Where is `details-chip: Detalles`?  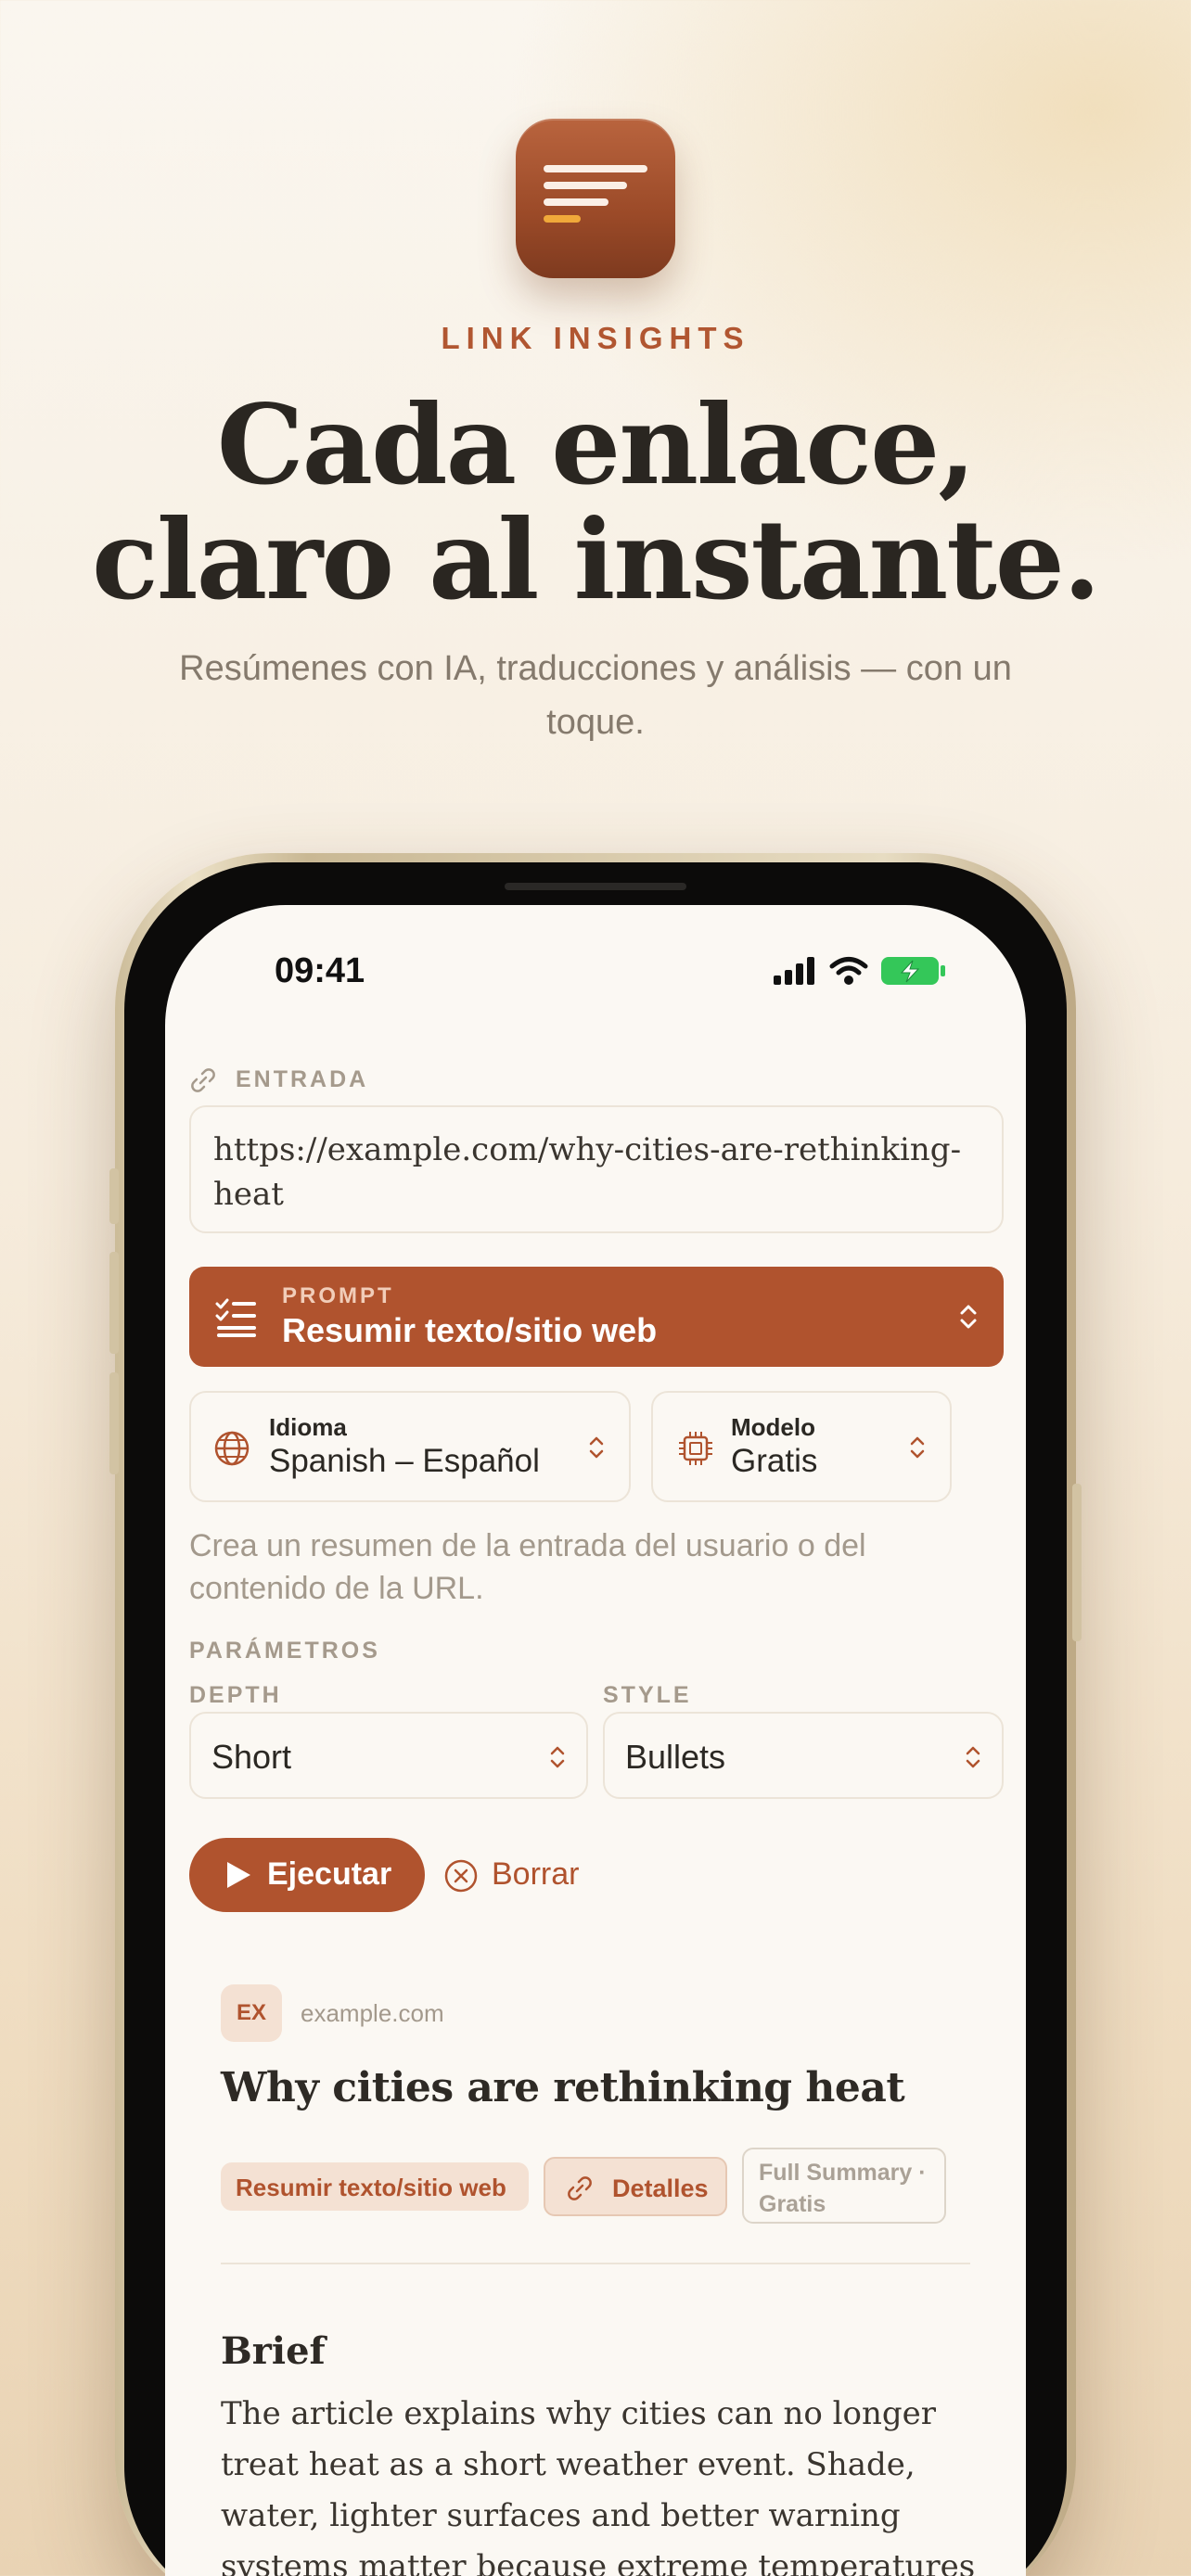
details-chip: Detalles is located at coordinates (636, 2186).